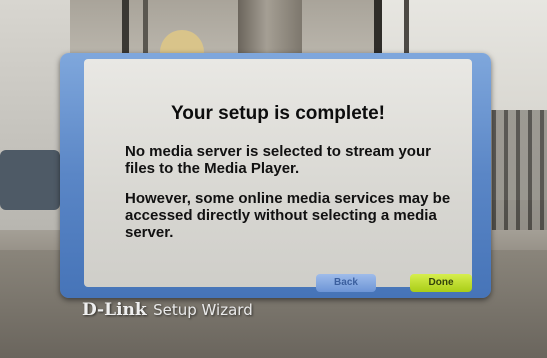 The height and width of the screenshot is (358, 547). What do you see at coordinates (30, 180) in the screenshot?
I see `background-sofa` at bounding box center [30, 180].